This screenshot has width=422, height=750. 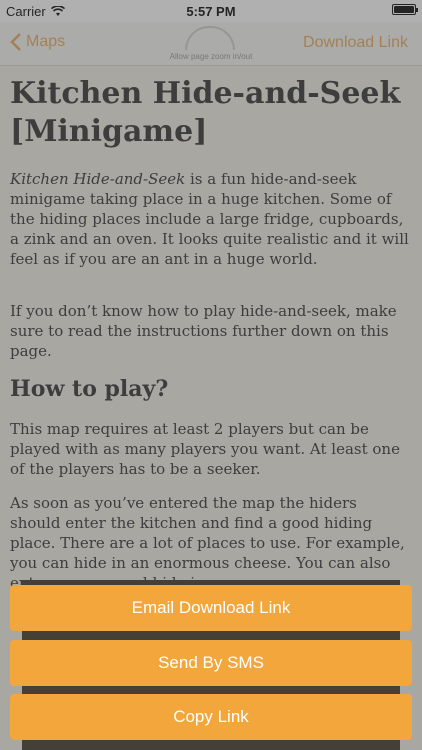 What do you see at coordinates (211, 717) in the screenshot?
I see `copy-link-button: Copy Link` at bounding box center [211, 717].